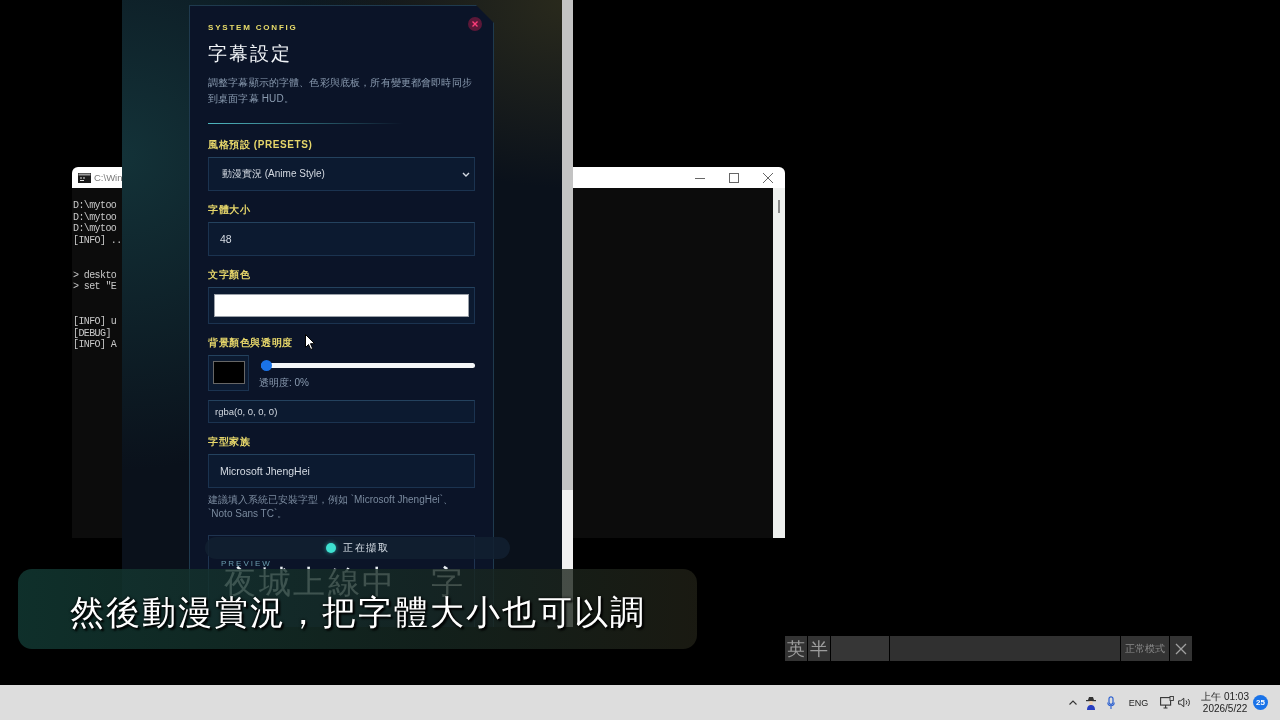 This screenshot has height=720, width=1280. I want to click on opacity-reading: 透明度: 0%, so click(284, 383).